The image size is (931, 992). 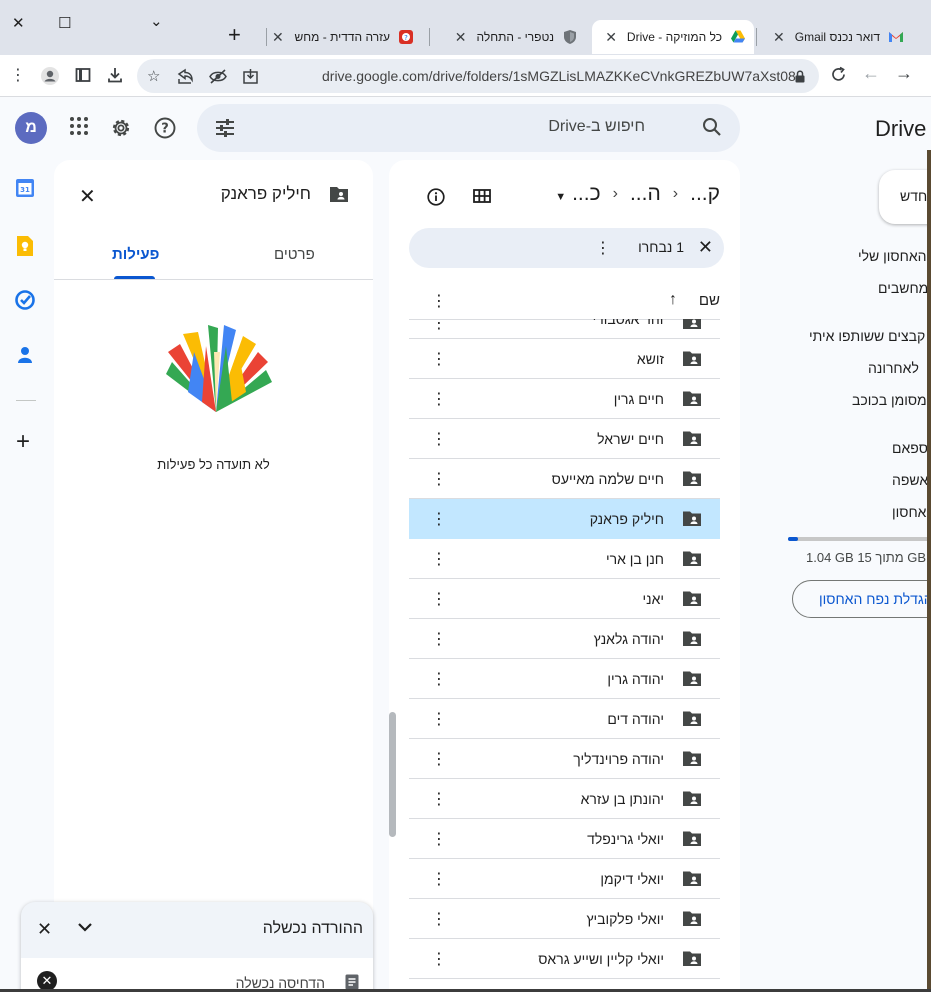 What do you see at coordinates (564, 799) in the screenshot?
I see `table-row: יהונתן בן עזרא ⋮` at bounding box center [564, 799].